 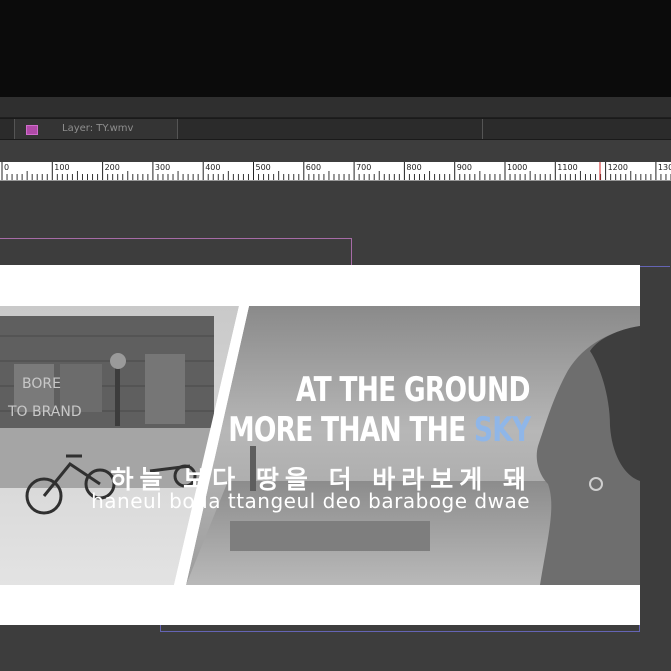 I want to click on layer-tab-label: Layer: TY.wmv, so click(x=98, y=128).